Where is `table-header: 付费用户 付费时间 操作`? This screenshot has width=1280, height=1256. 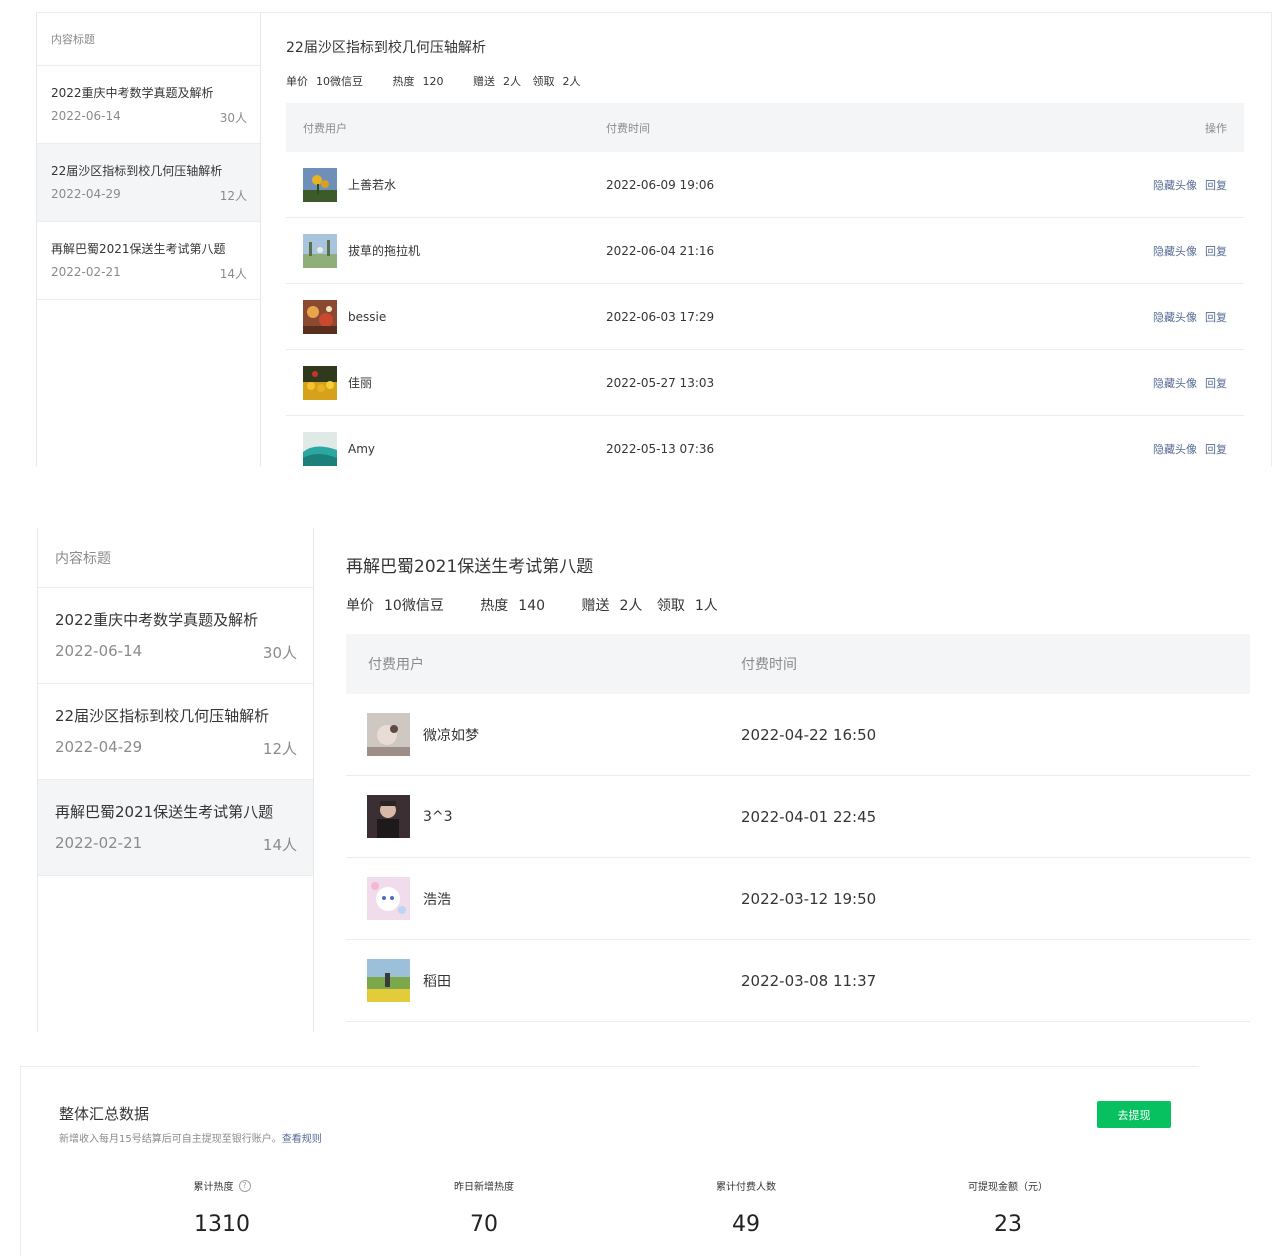
table-header: 付费用户 付费时间 操作 is located at coordinates (765, 127).